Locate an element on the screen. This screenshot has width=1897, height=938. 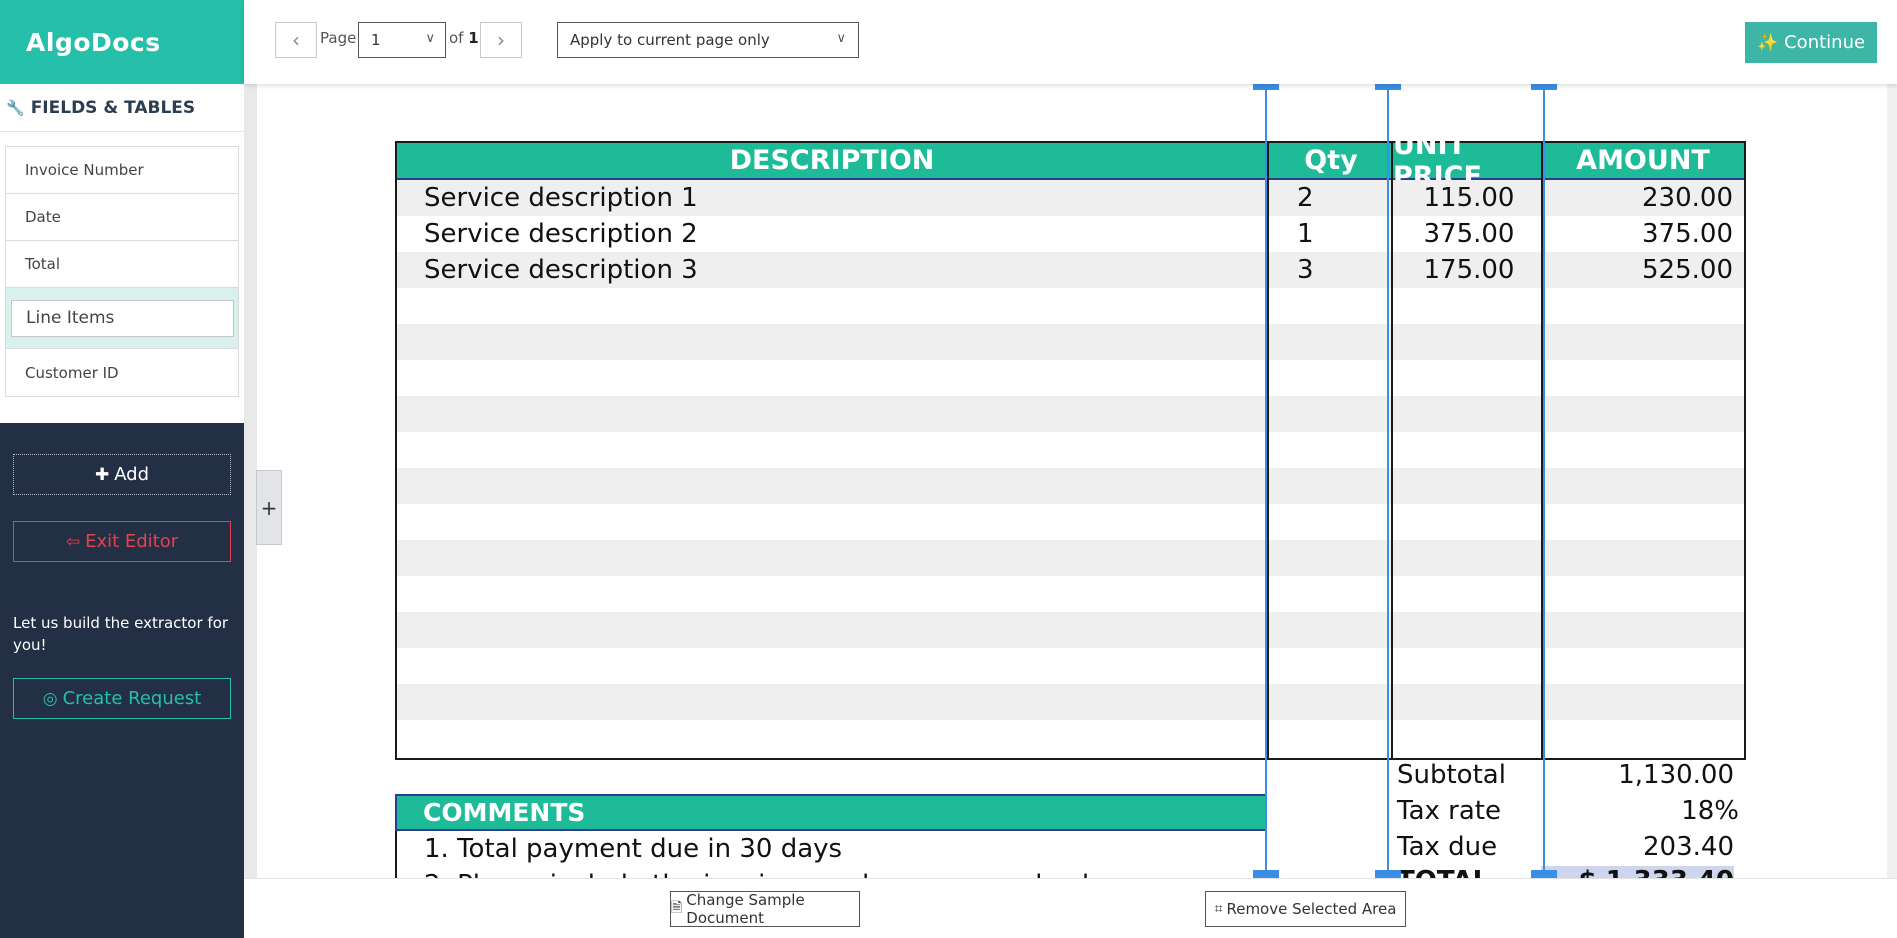
subtotal-value: 1,130.00 is located at coordinates (1676, 775).